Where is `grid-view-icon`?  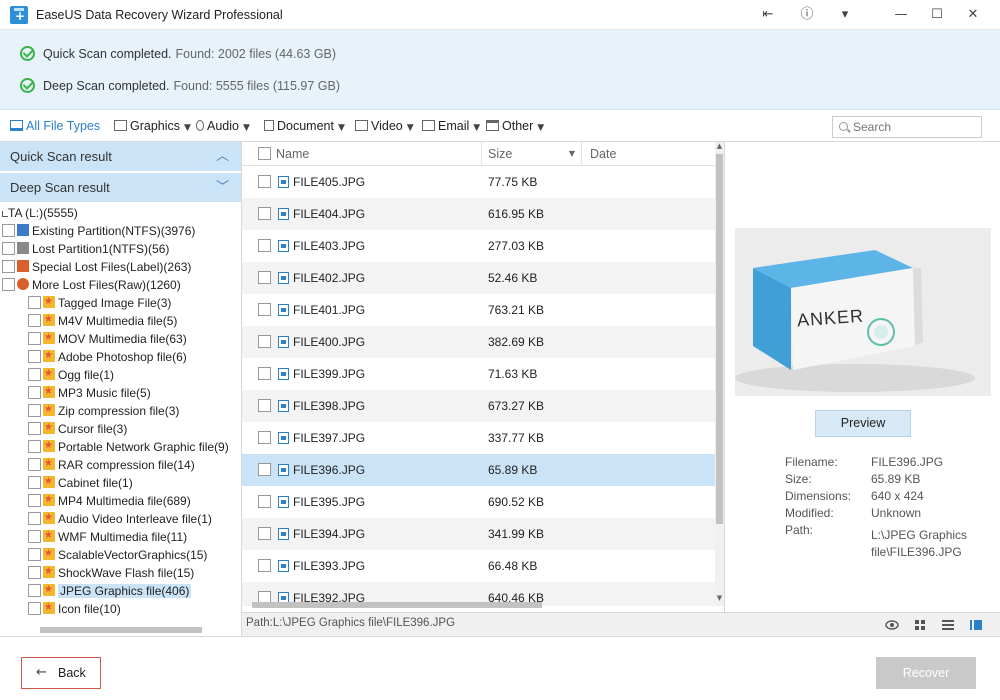
grid-view-icon is located at coordinates (920, 625).